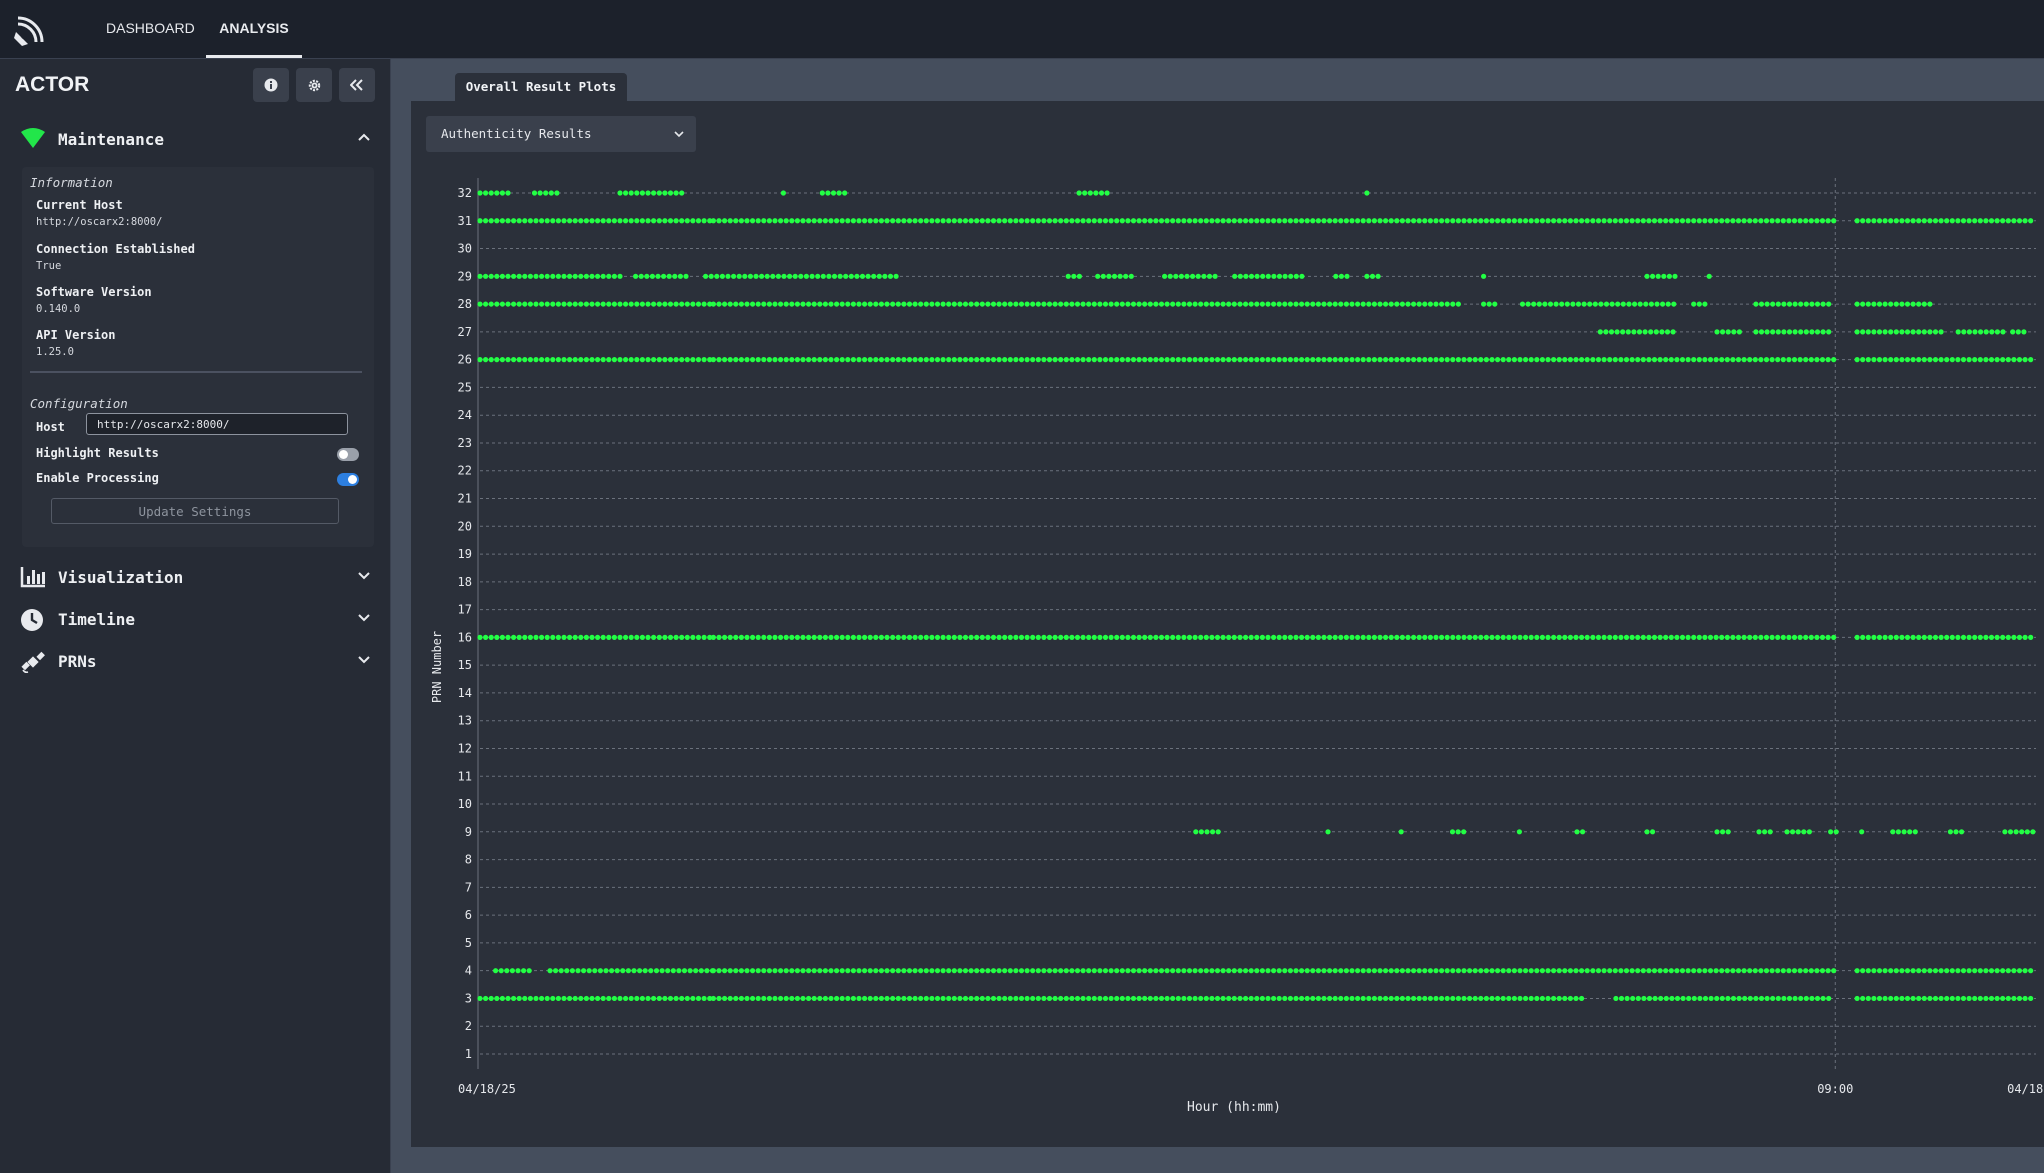  Describe the element at coordinates (194, 141) in the screenshot. I see `section-maintenance-header: Maintenance` at that location.